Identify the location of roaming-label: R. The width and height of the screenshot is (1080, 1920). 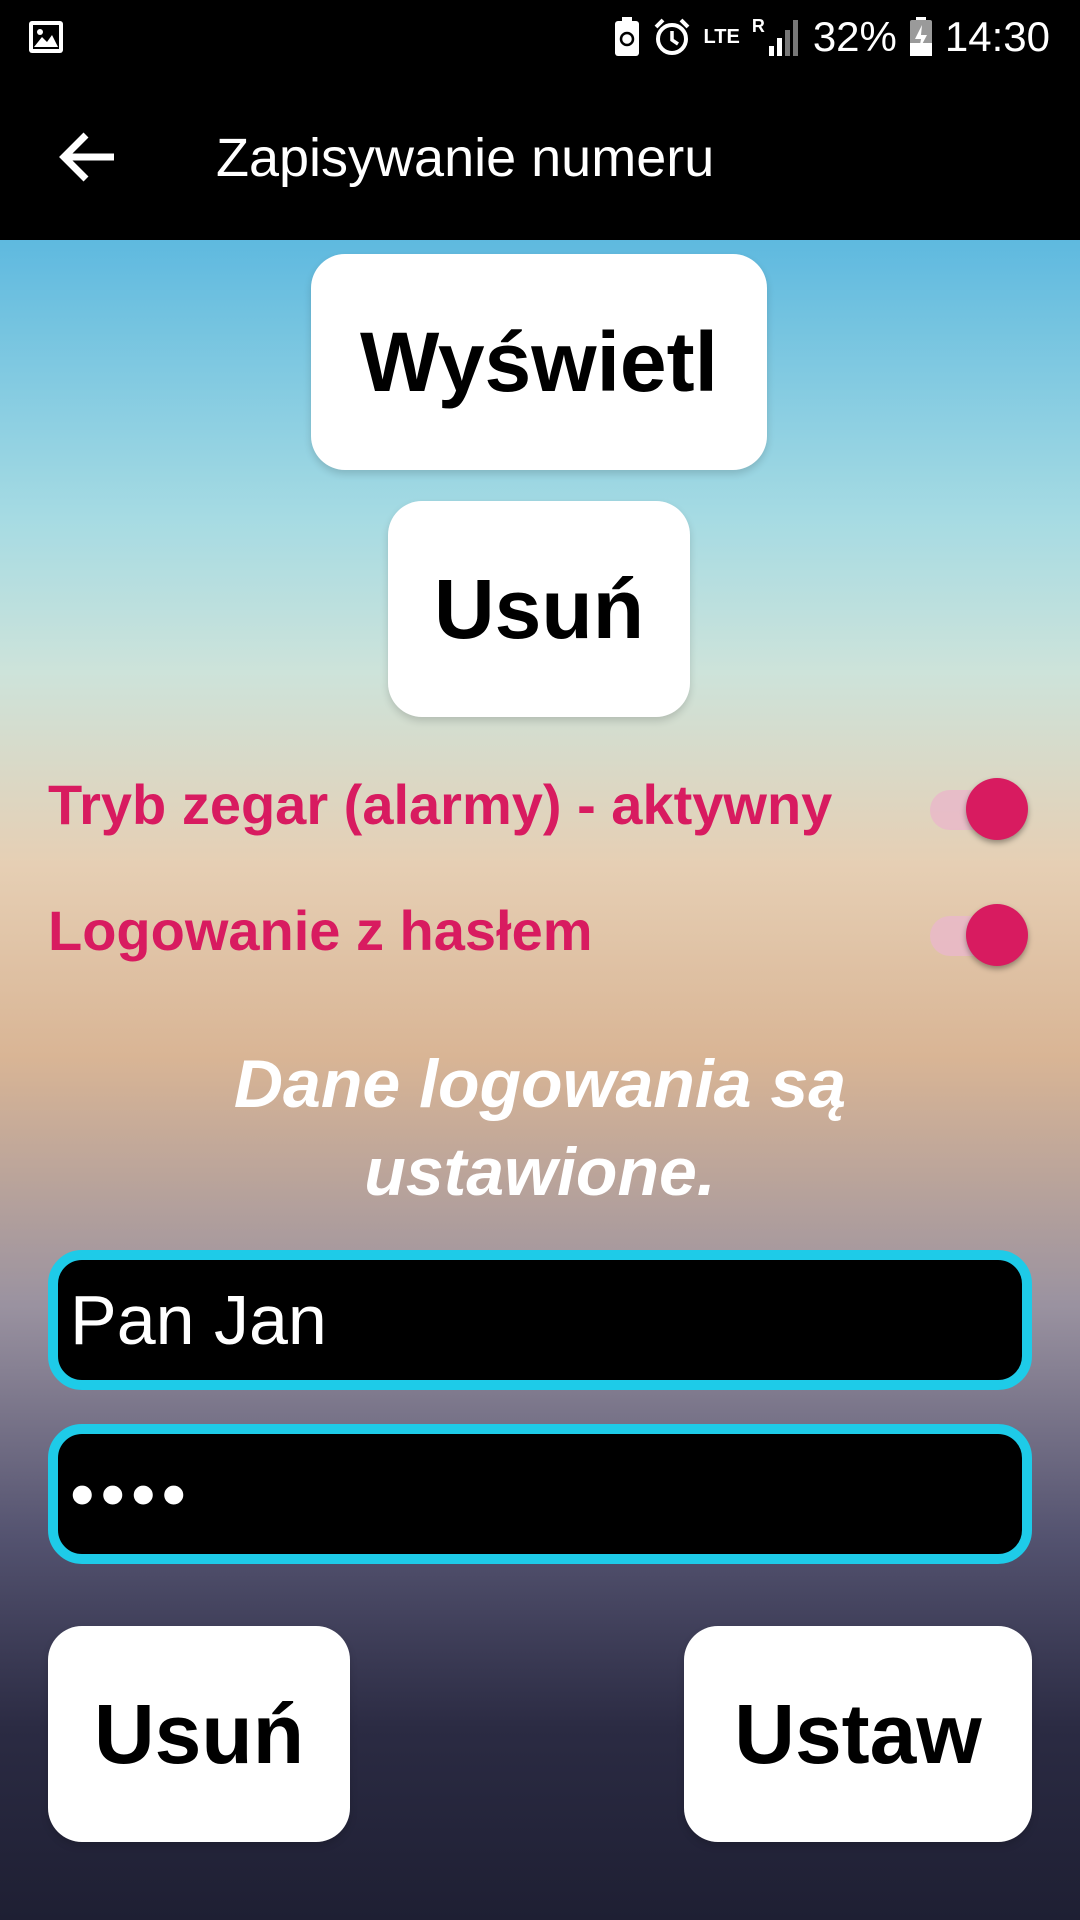
(758, 26).